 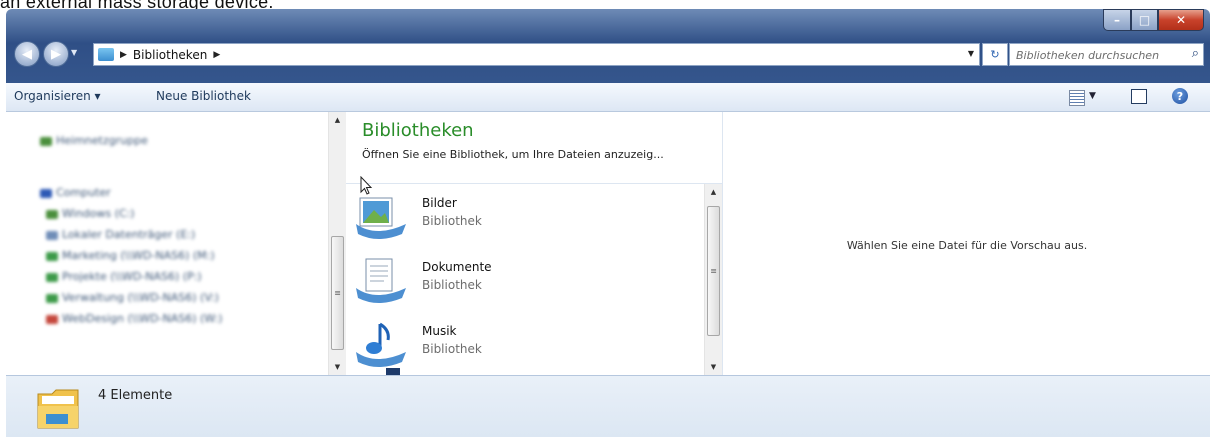 What do you see at coordinates (457, 267) in the screenshot?
I see `library-item-name: Dokumente` at bounding box center [457, 267].